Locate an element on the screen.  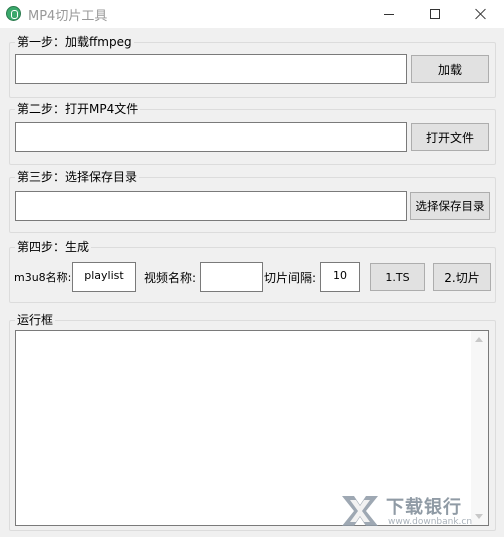
slice-button: 2.切片 is located at coordinates (462, 277).